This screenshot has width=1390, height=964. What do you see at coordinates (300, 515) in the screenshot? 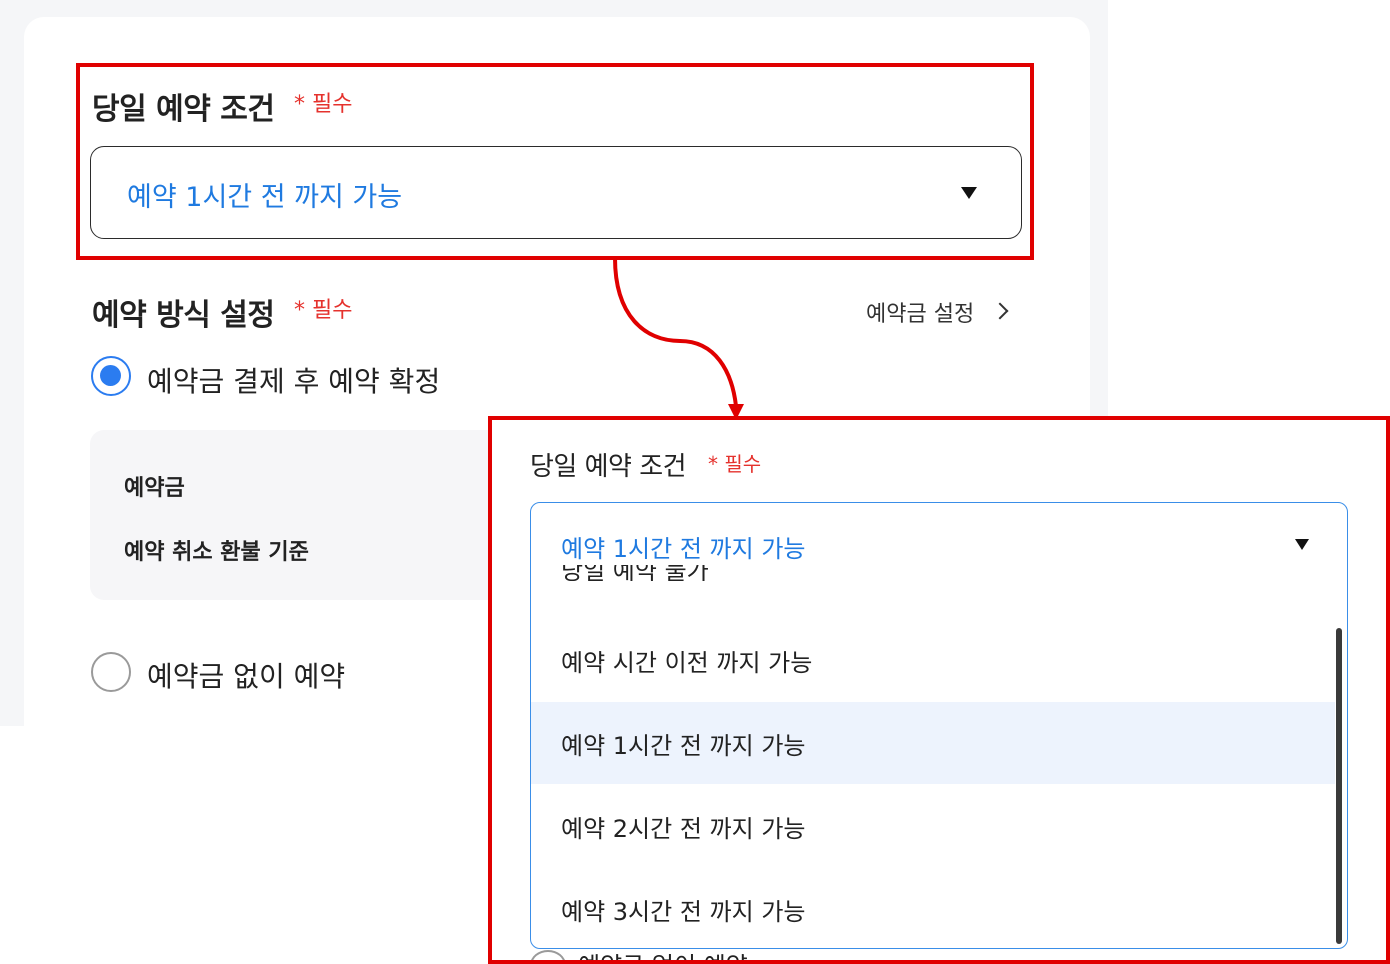
I see `deposit-info-box: 예약금 예약 취소 환불 기준` at bounding box center [300, 515].